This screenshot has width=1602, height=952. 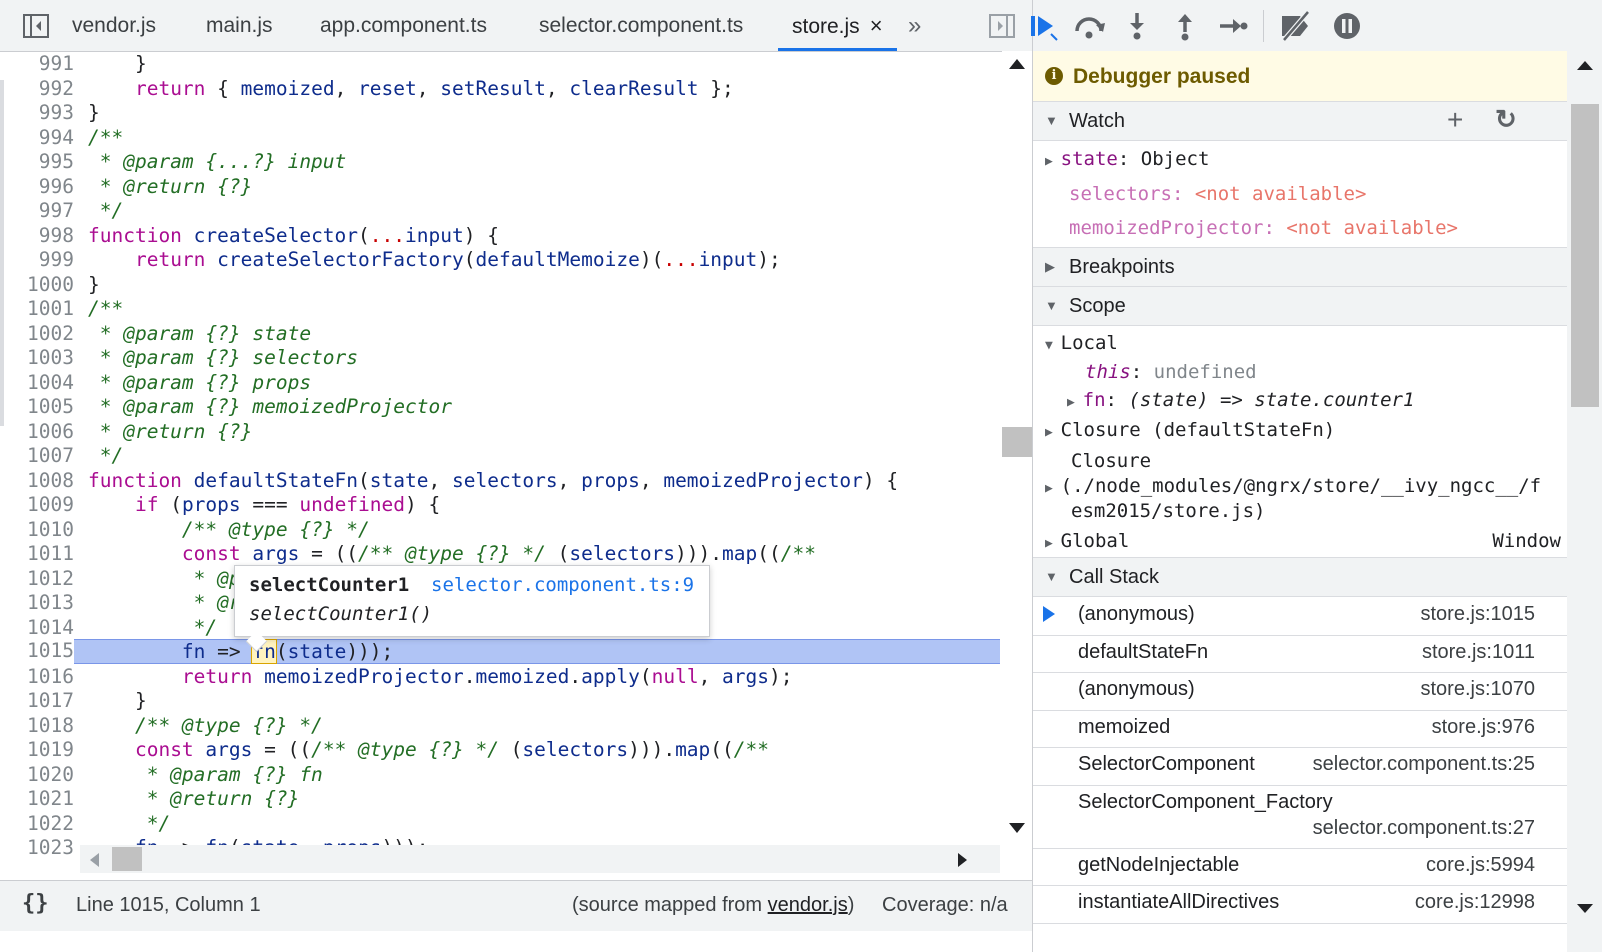 What do you see at coordinates (37, 774) in the screenshot?
I see `line-number: 1020` at bounding box center [37, 774].